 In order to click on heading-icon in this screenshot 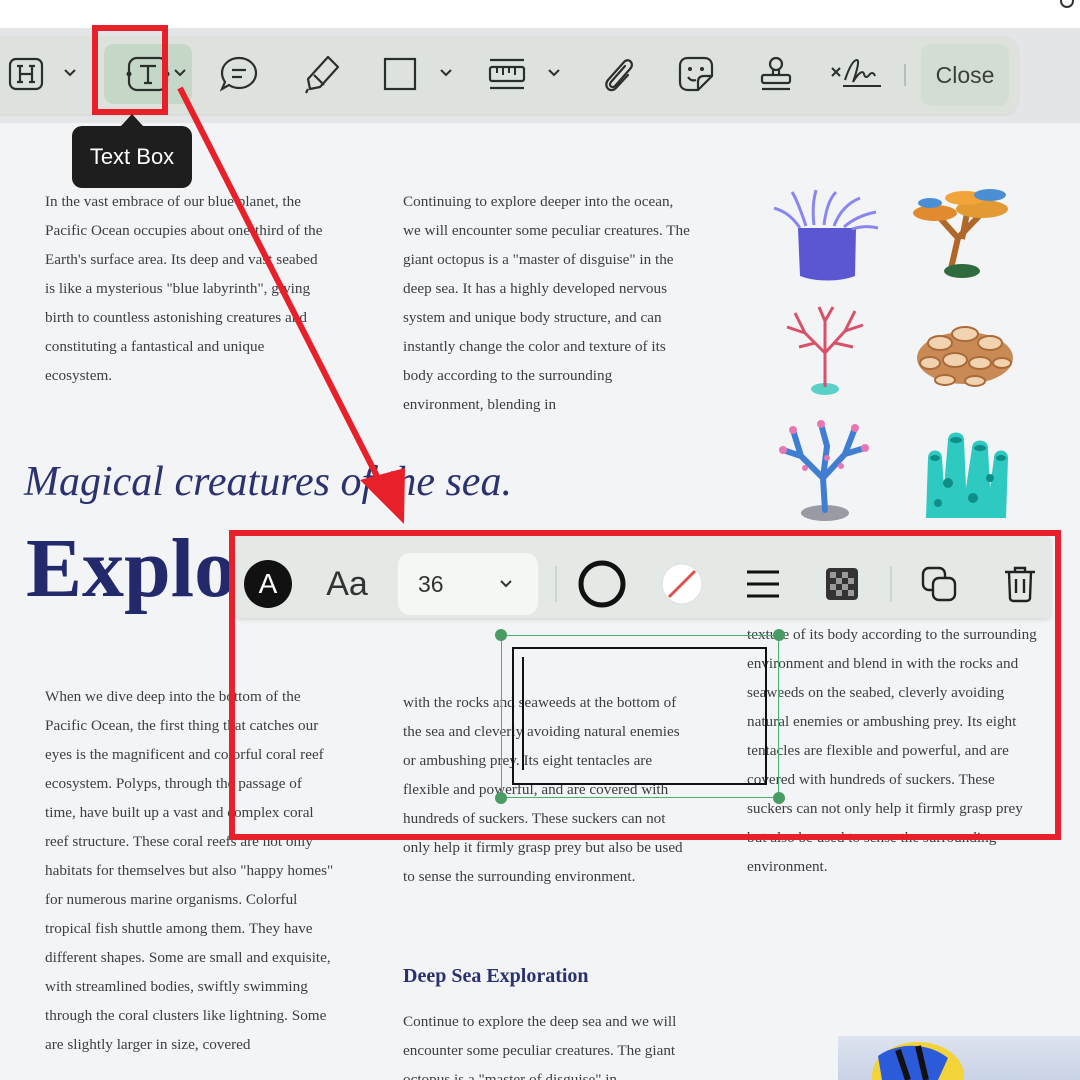, I will do `click(26, 74)`.